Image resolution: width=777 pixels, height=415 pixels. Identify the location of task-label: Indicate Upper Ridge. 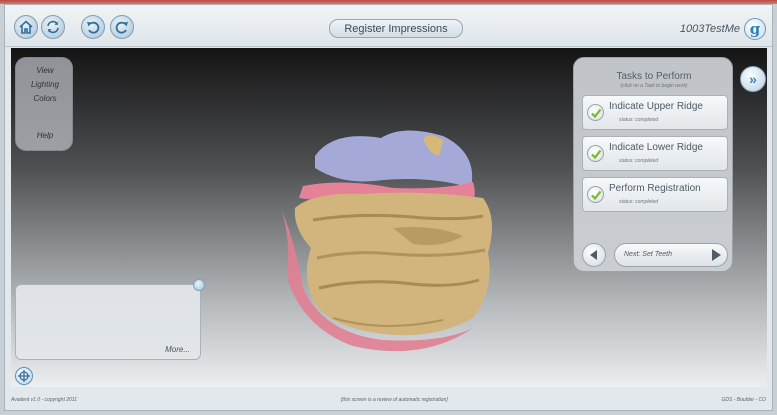
(656, 106).